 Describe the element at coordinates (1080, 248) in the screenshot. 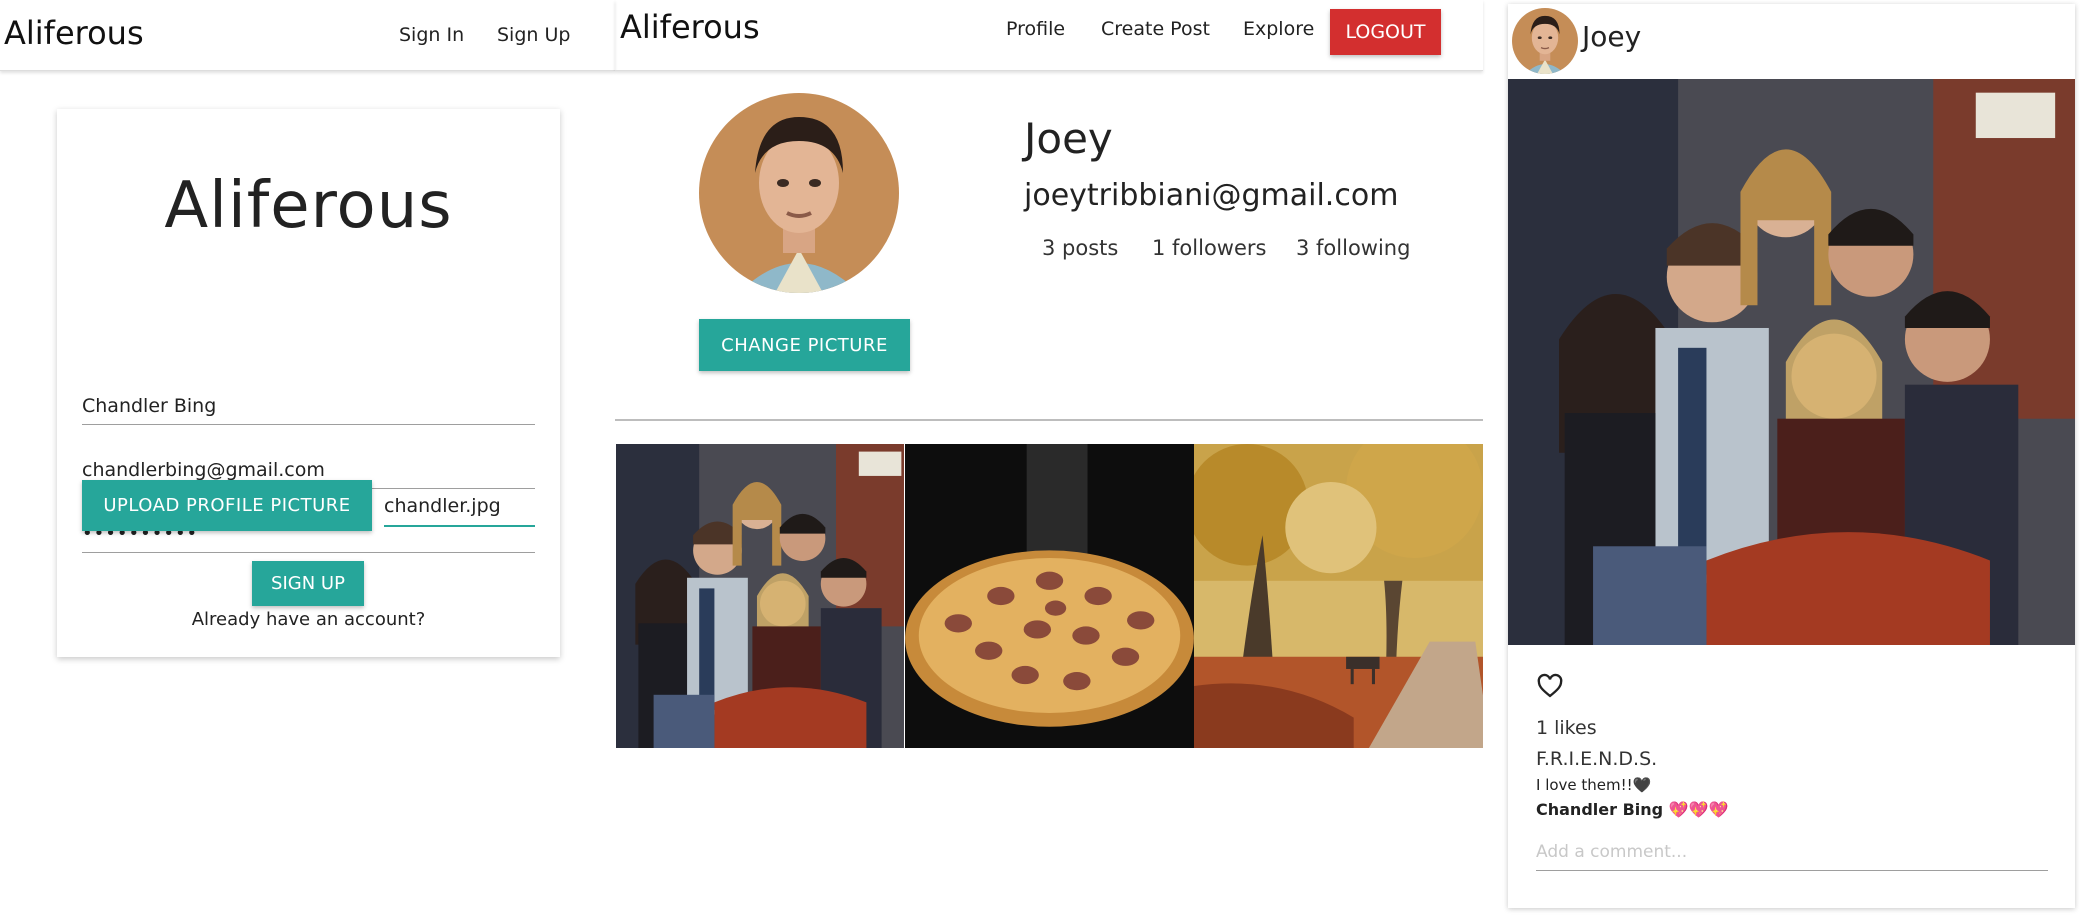

I see `posts-count: 3 posts` at that location.